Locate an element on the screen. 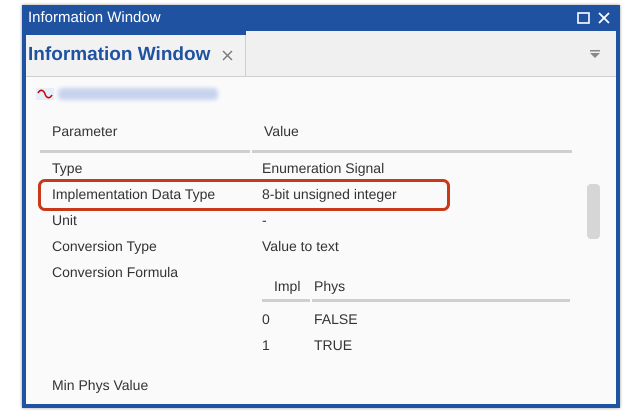 This screenshot has height=411, width=628. parameter-label: Min Phys Value is located at coordinates (100, 385).